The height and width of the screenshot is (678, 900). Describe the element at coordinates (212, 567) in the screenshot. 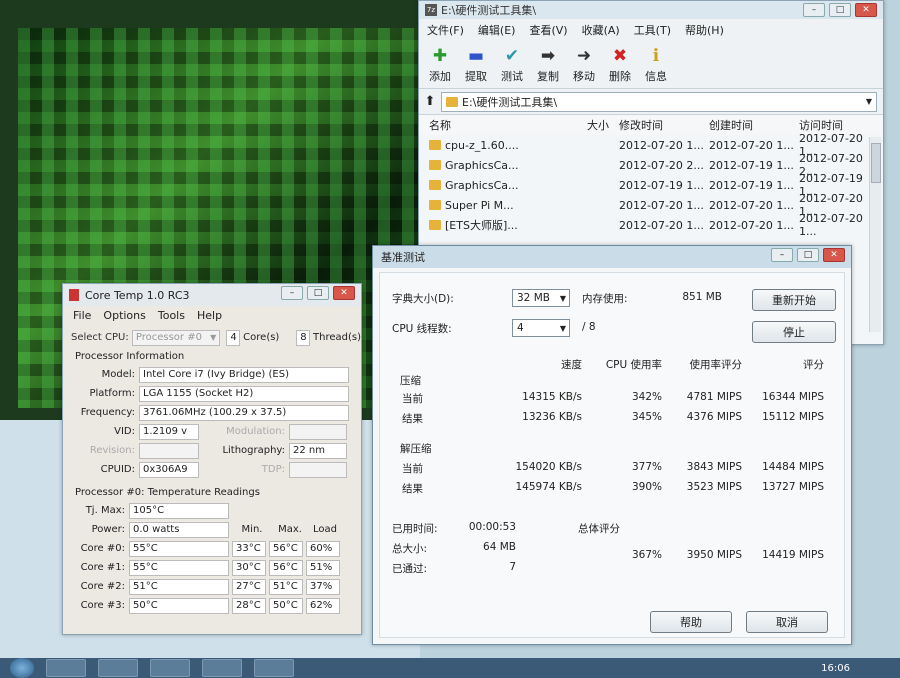

I see `core-row: Core #1: 55°C 30°C 56°C 51%` at that location.